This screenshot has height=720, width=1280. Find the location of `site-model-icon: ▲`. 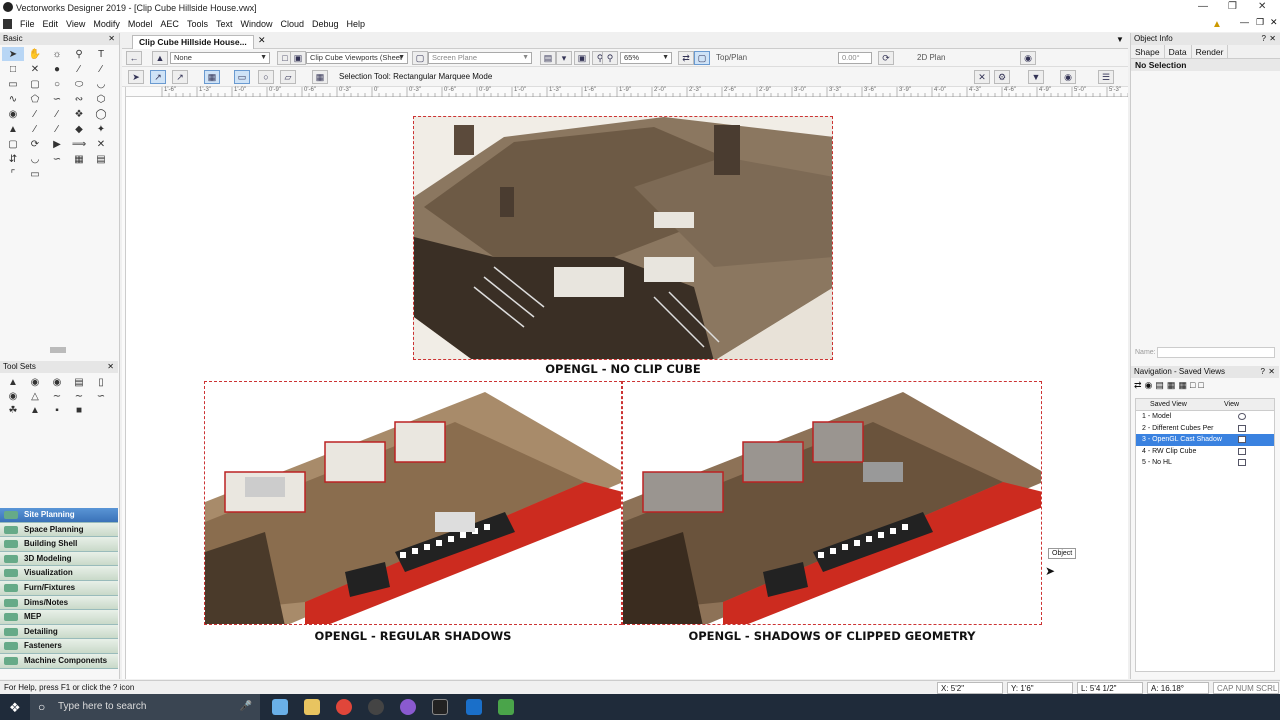

site-model-icon: ▲ is located at coordinates (13, 382).